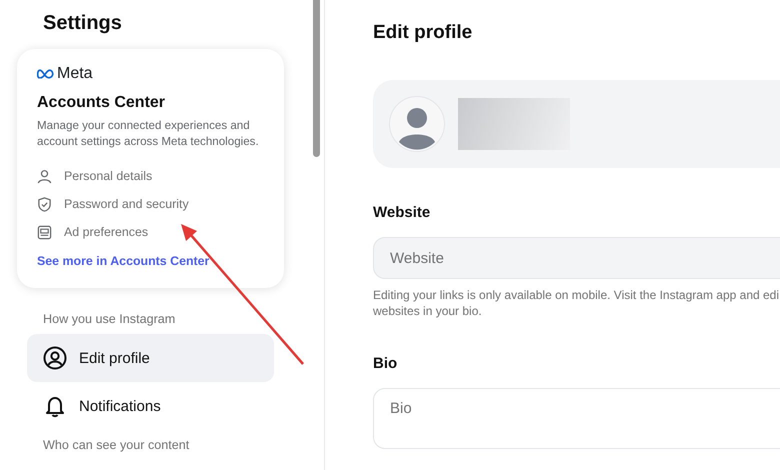  I want to click on page-title: Edit profile, so click(423, 33).